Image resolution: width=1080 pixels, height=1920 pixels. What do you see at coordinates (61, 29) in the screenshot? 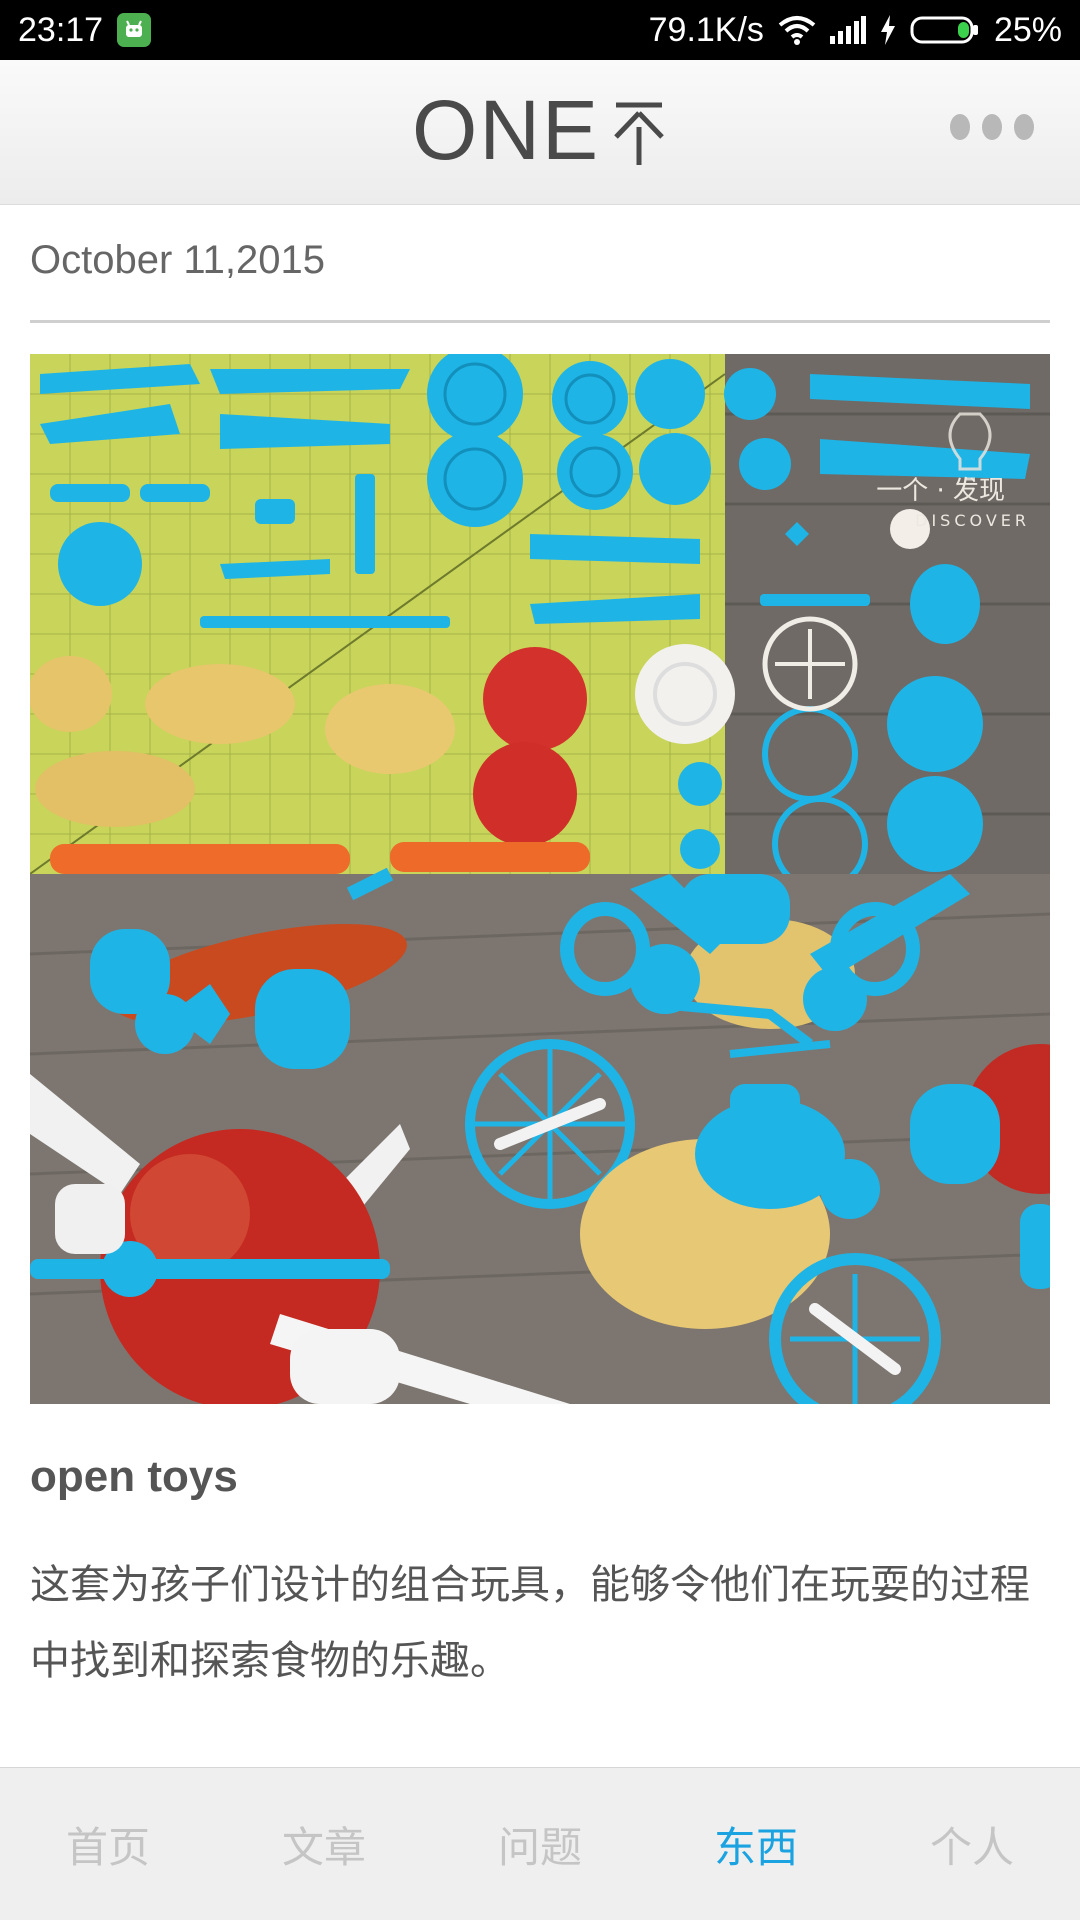
I see `status-time: 23:17` at bounding box center [61, 29].